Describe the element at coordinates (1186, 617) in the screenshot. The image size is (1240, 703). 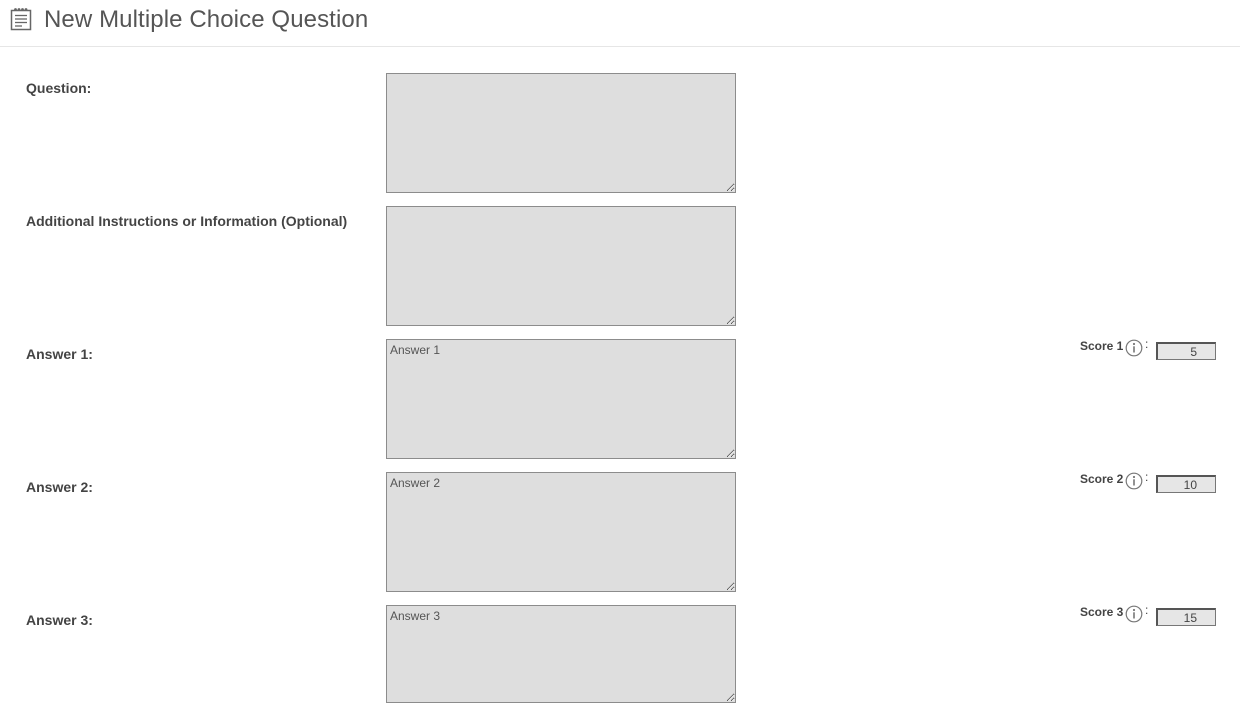
I see `score-3-input` at that location.